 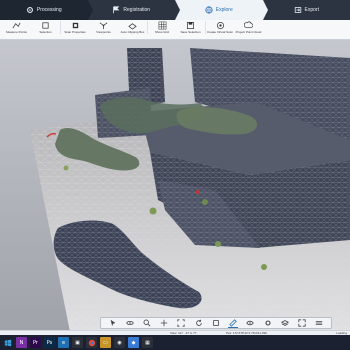 I want to click on ribbon-label: Selection, so click(x=45, y=32).